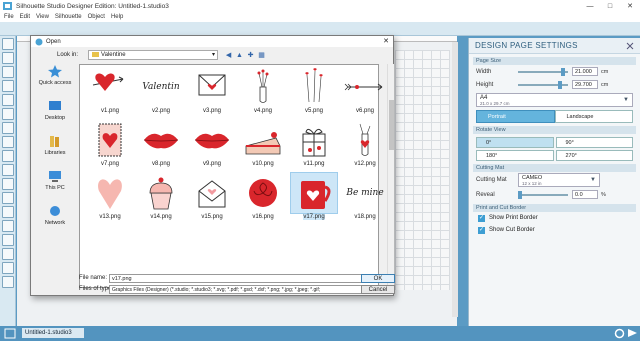  I want to click on file-item: v5.png, so click(314, 92).